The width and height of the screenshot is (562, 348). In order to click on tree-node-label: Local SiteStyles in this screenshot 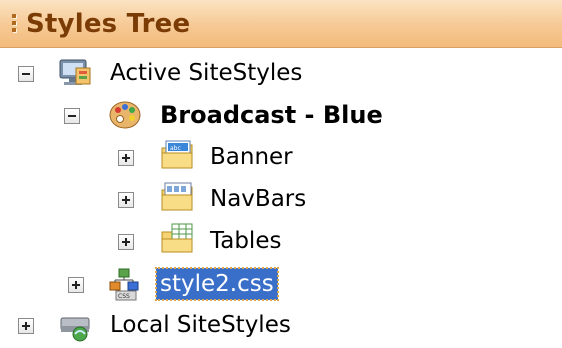, I will do `click(200, 325)`.